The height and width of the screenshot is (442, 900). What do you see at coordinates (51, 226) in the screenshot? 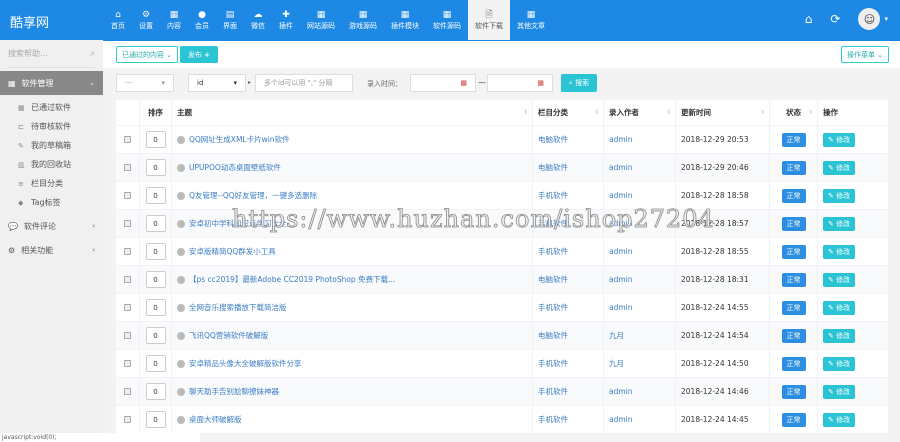
I see `sidebar-group-comments: 💬 软件评论 ‹` at bounding box center [51, 226].